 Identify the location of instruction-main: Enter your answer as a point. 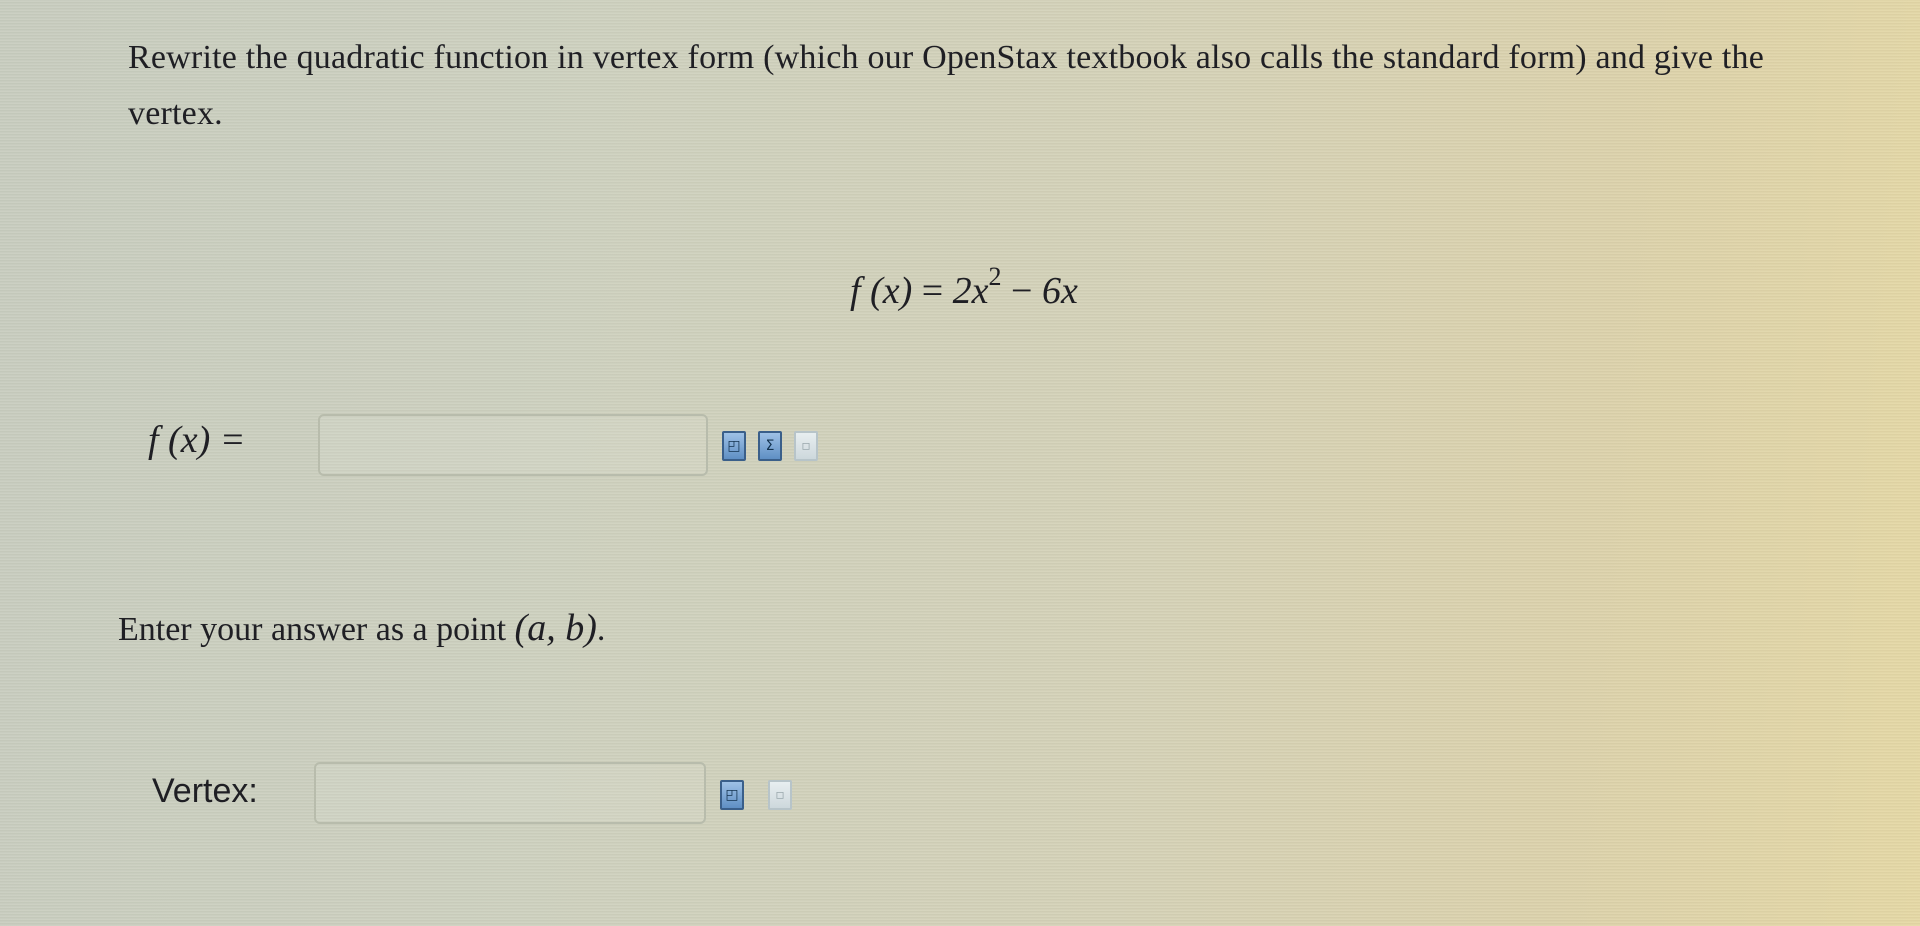
(316, 629).